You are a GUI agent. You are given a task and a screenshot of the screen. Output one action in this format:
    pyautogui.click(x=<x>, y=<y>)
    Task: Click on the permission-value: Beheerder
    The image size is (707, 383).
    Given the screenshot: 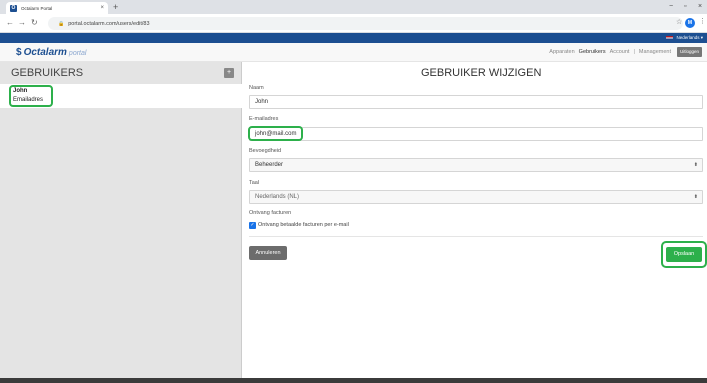 What is the action you would take?
    pyautogui.click(x=269, y=165)
    